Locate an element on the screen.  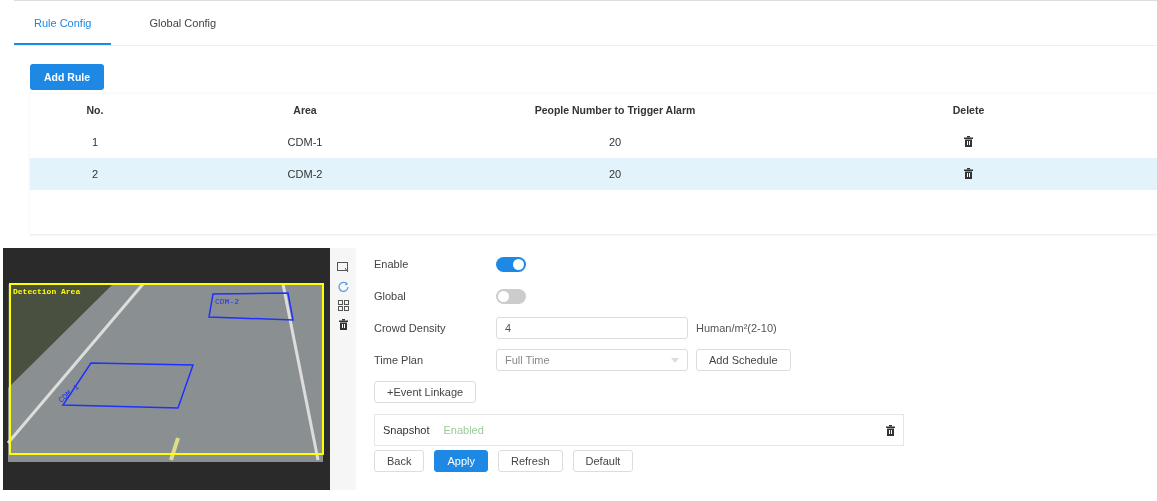
table-cell: 2 is located at coordinates (95, 174).